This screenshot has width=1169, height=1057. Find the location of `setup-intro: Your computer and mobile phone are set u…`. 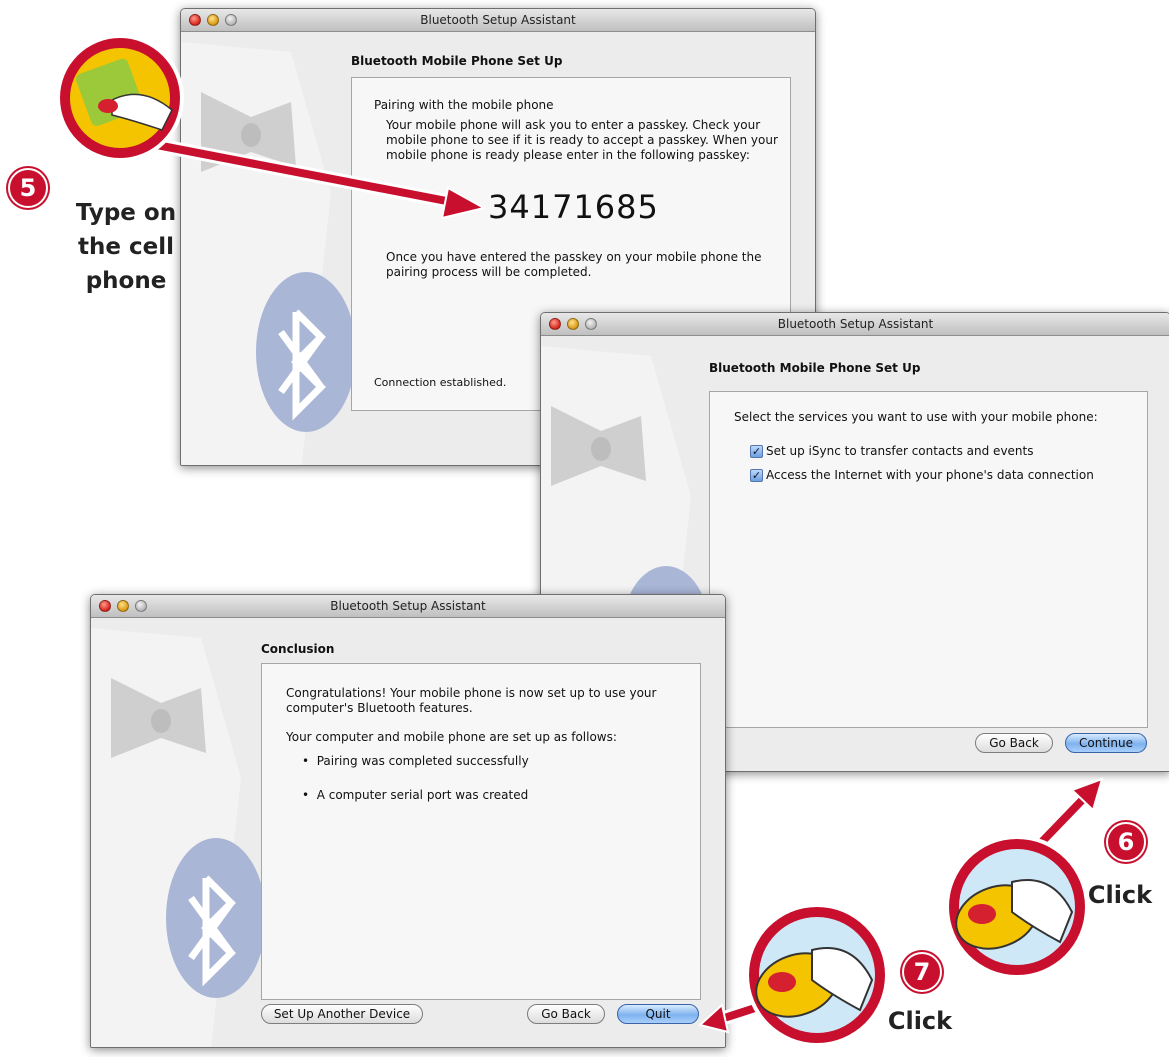

setup-intro: Your computer and mobile phone are set u… is located at coordinates (451, 737).